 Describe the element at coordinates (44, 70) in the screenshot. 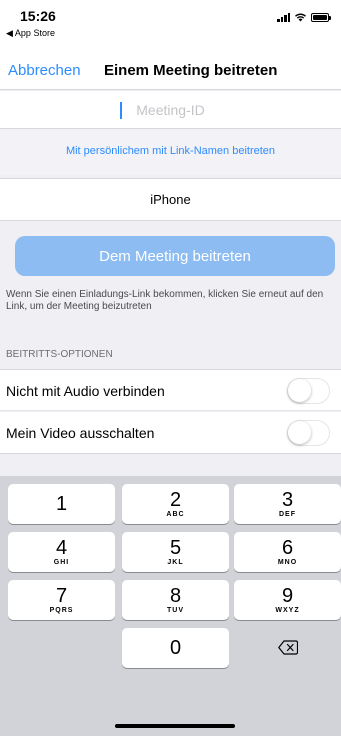

I see `cancel-button: Abbrechen` at that location.